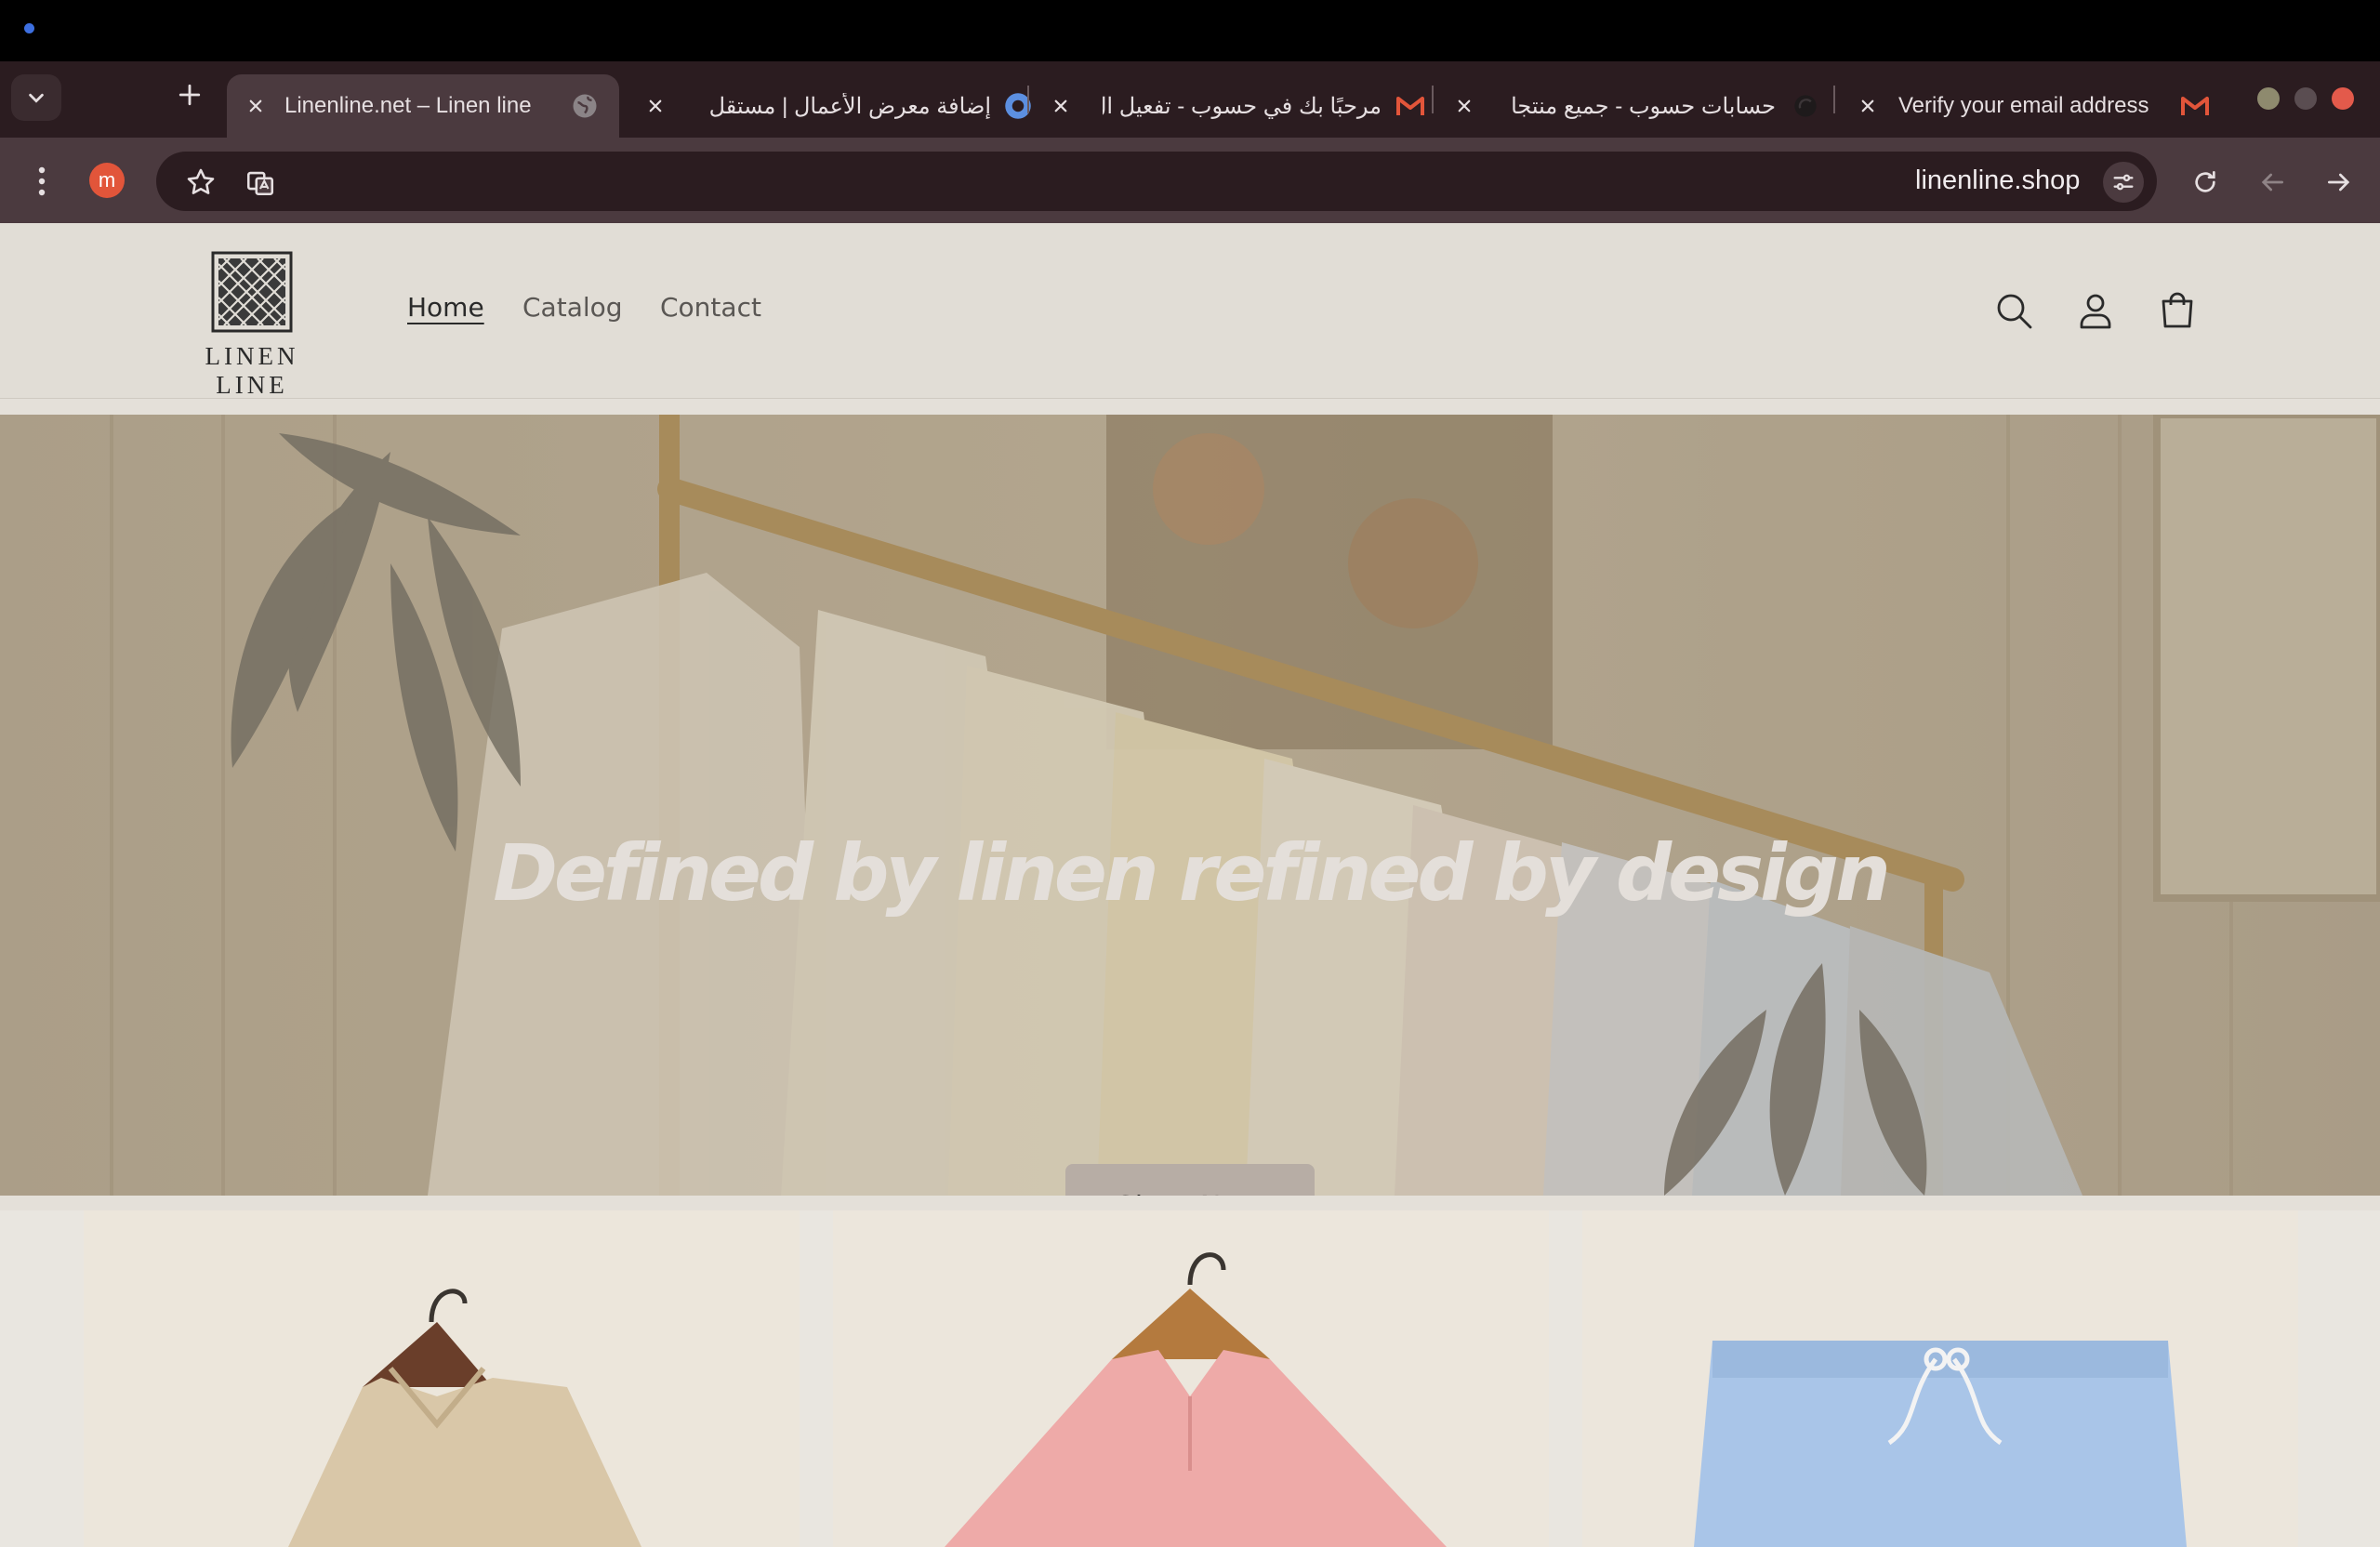  I want to click on translate-icon, so click(260, 183).